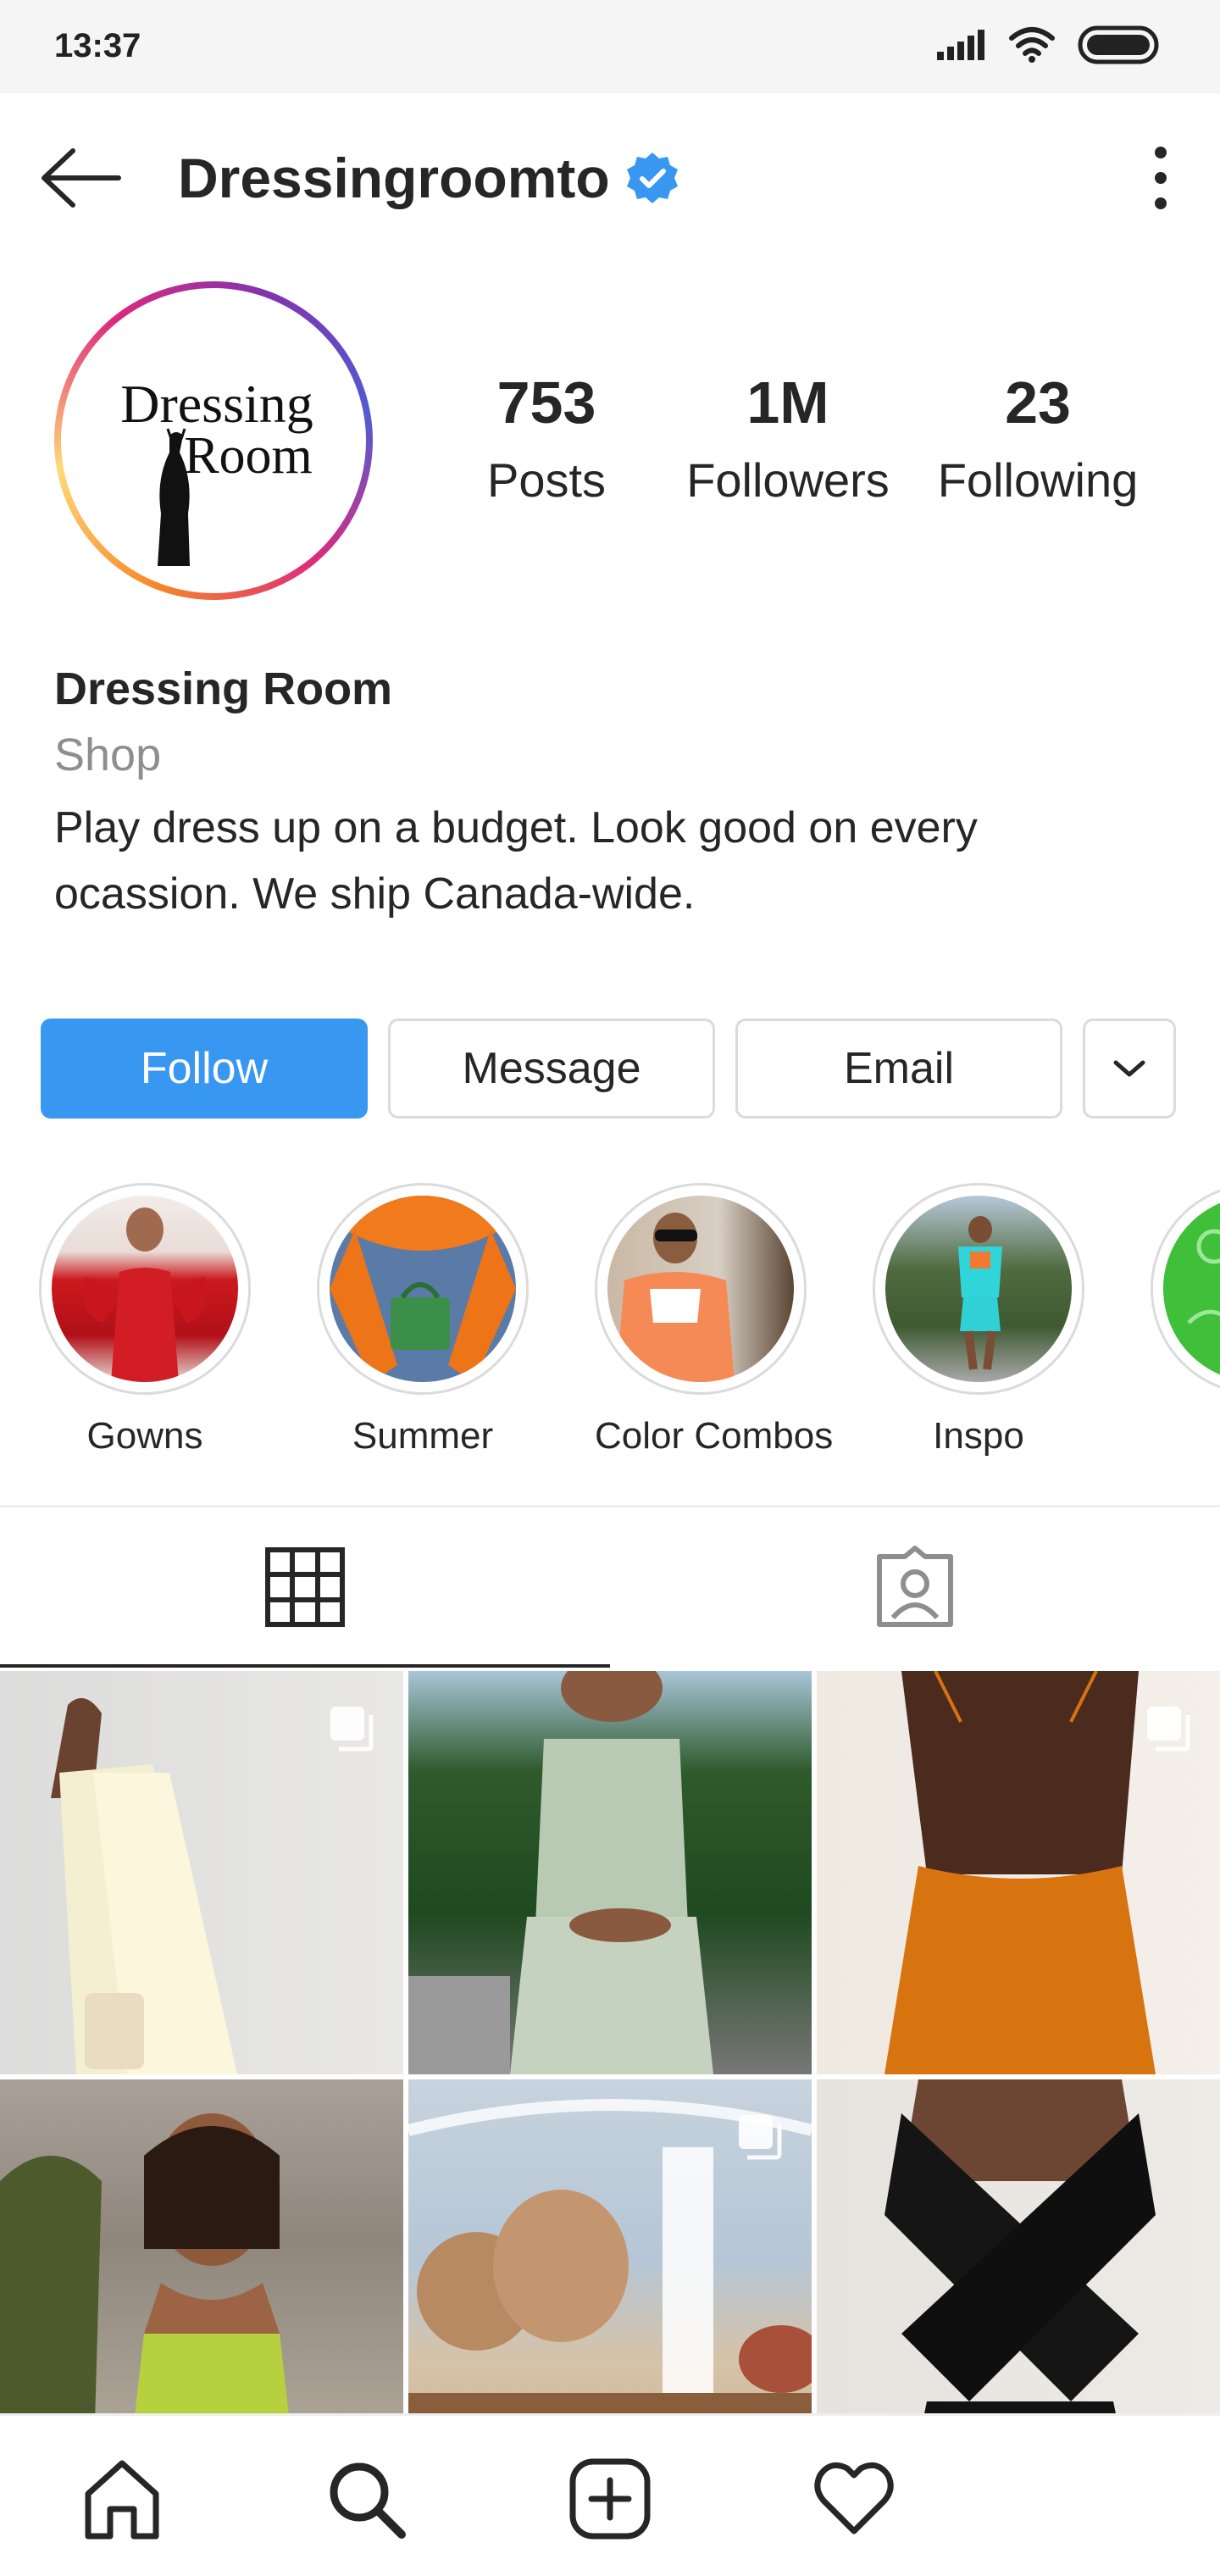 Image resolution: width=1220 pixels, height=2576 pixels. I want to click on tab-posts-grid, so click(305, 1587).